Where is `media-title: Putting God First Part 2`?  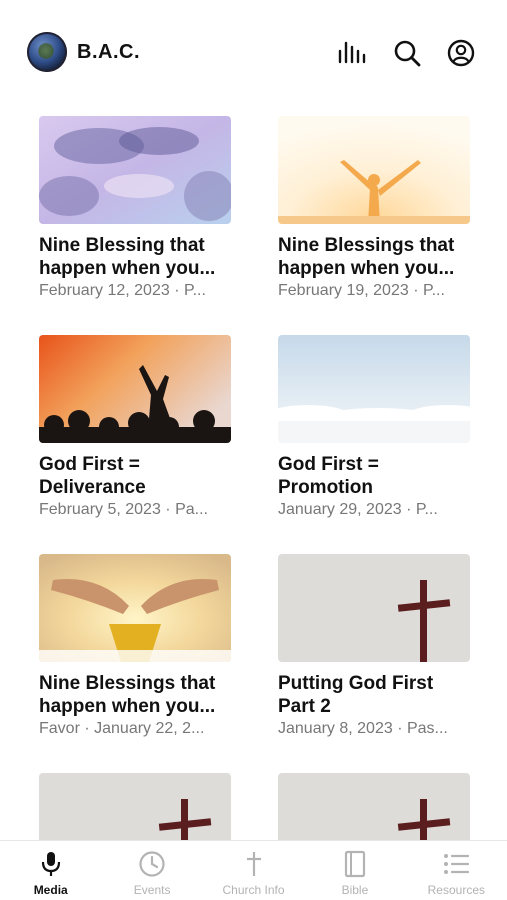 media-title: Putting God First Part 2 is located at coordinates (356, 695).